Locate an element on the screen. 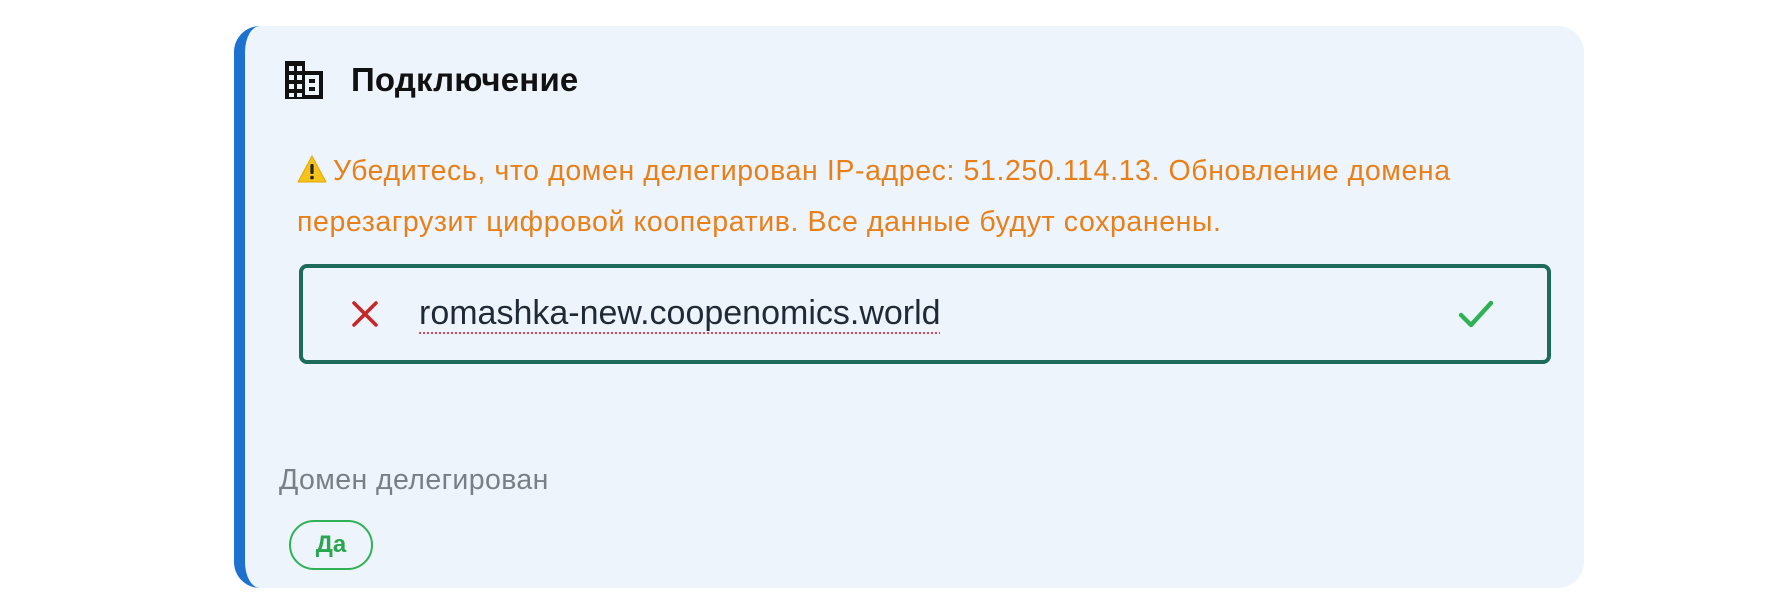  card-header: Подключение is located at coordinates (430, 80).